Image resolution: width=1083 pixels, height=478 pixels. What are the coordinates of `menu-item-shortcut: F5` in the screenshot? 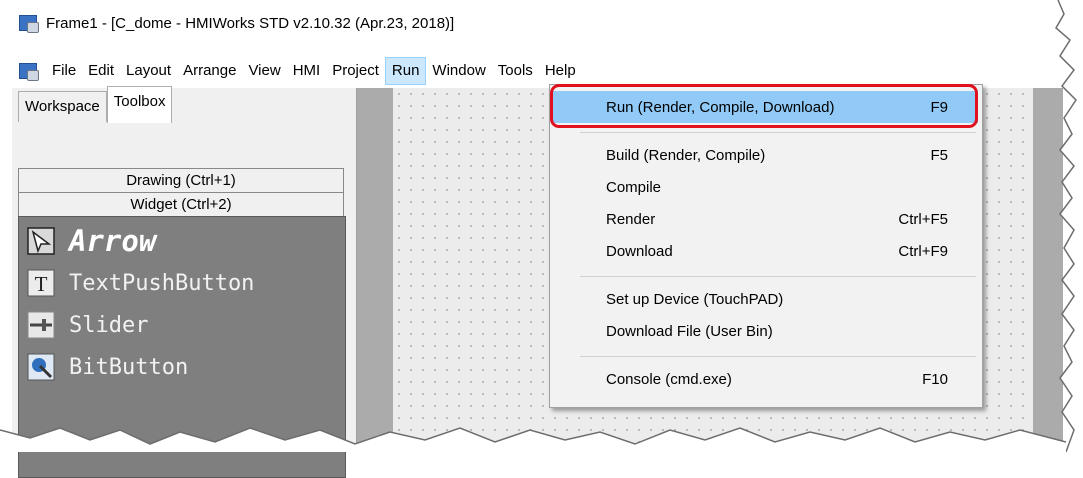 It's located at (939, 155).